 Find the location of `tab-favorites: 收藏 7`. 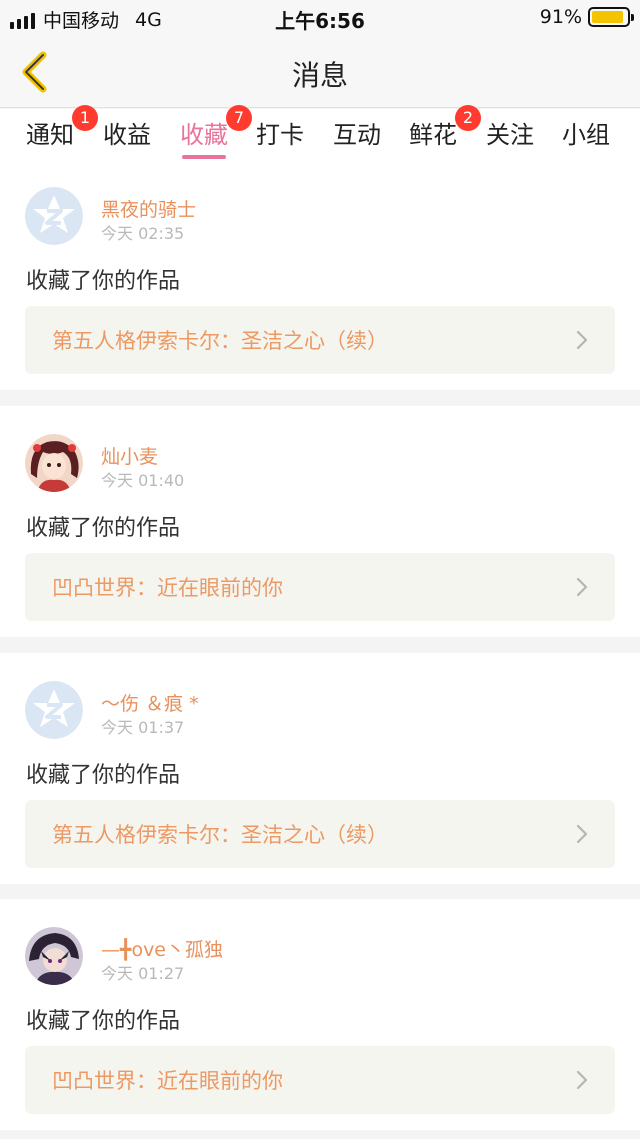

tab-favorites: 收藏 7 is located at coordinates (216, 132).